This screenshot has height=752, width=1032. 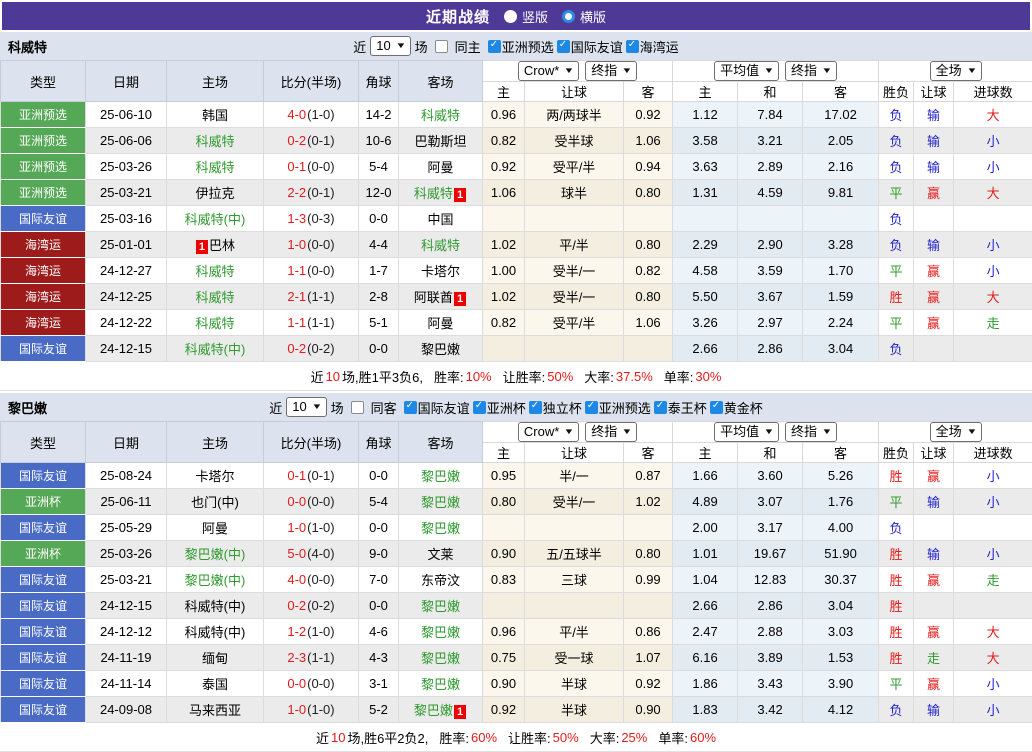 What do you see at coordinates (510, 16) in the screenshot?
I see `radio-unchecked-icon` at bounding box center [510, 16].